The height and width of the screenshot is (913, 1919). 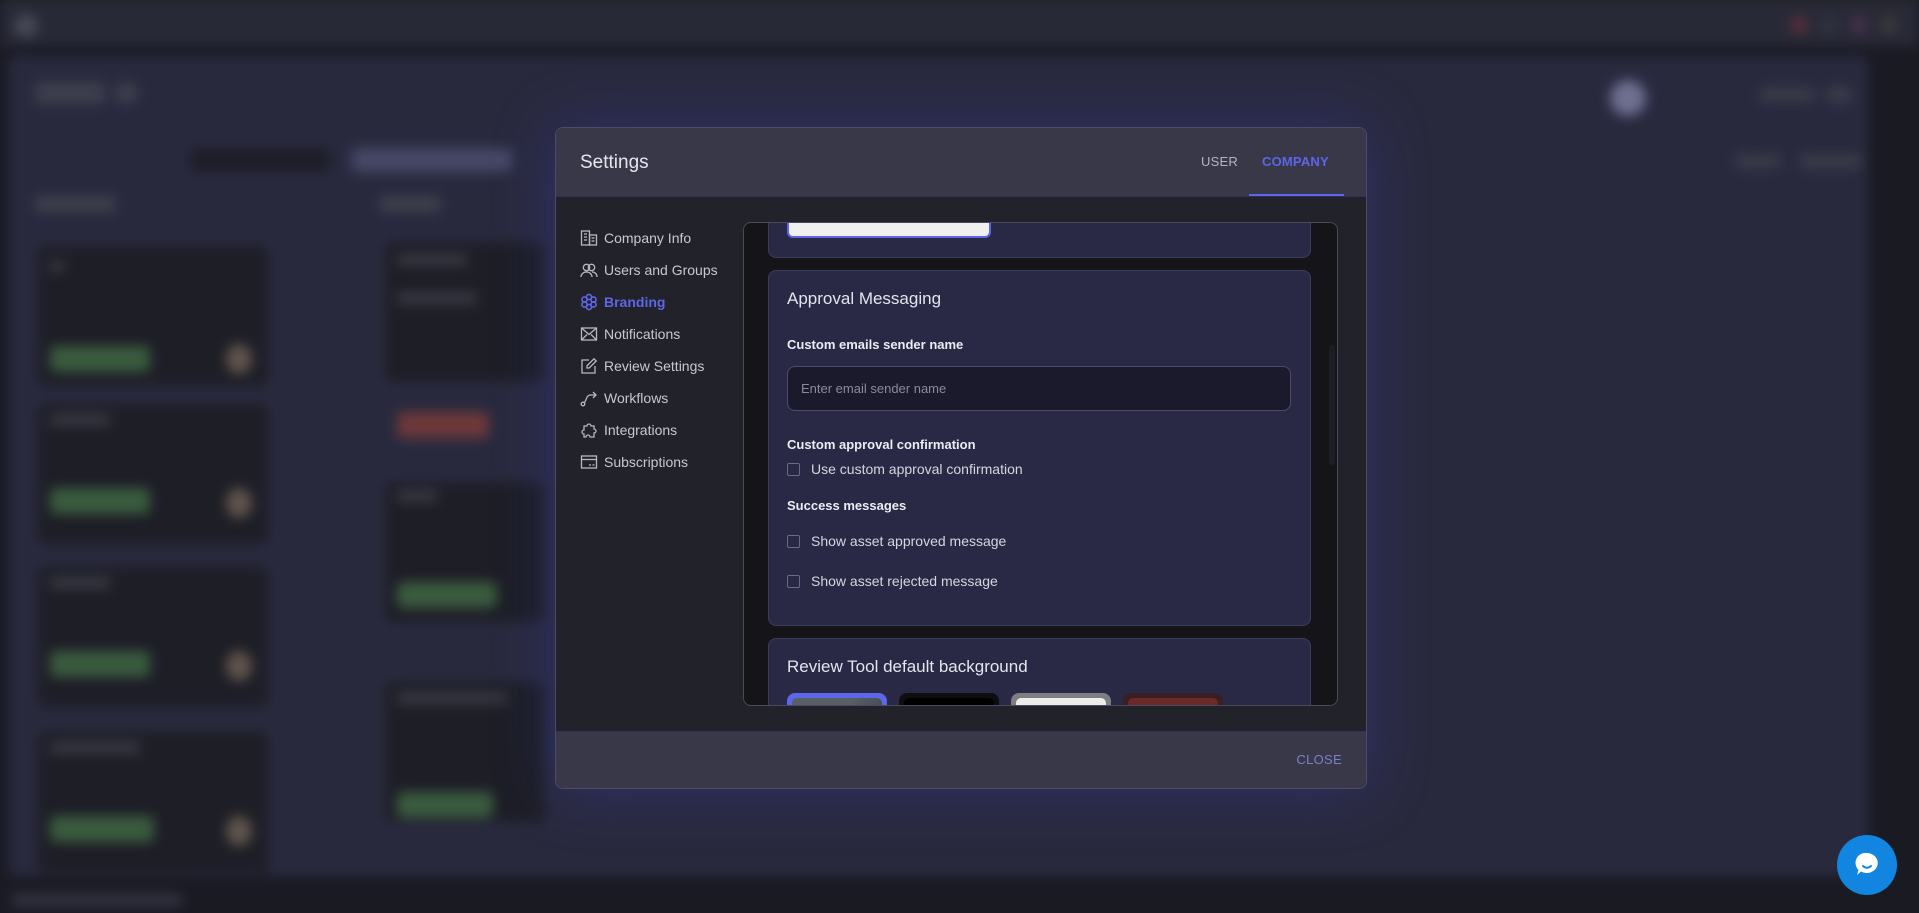 What do you see at coordinates (1332, 405) in the screenshot?
I see `content-scrollbar` at bounding box center [1332, 405].